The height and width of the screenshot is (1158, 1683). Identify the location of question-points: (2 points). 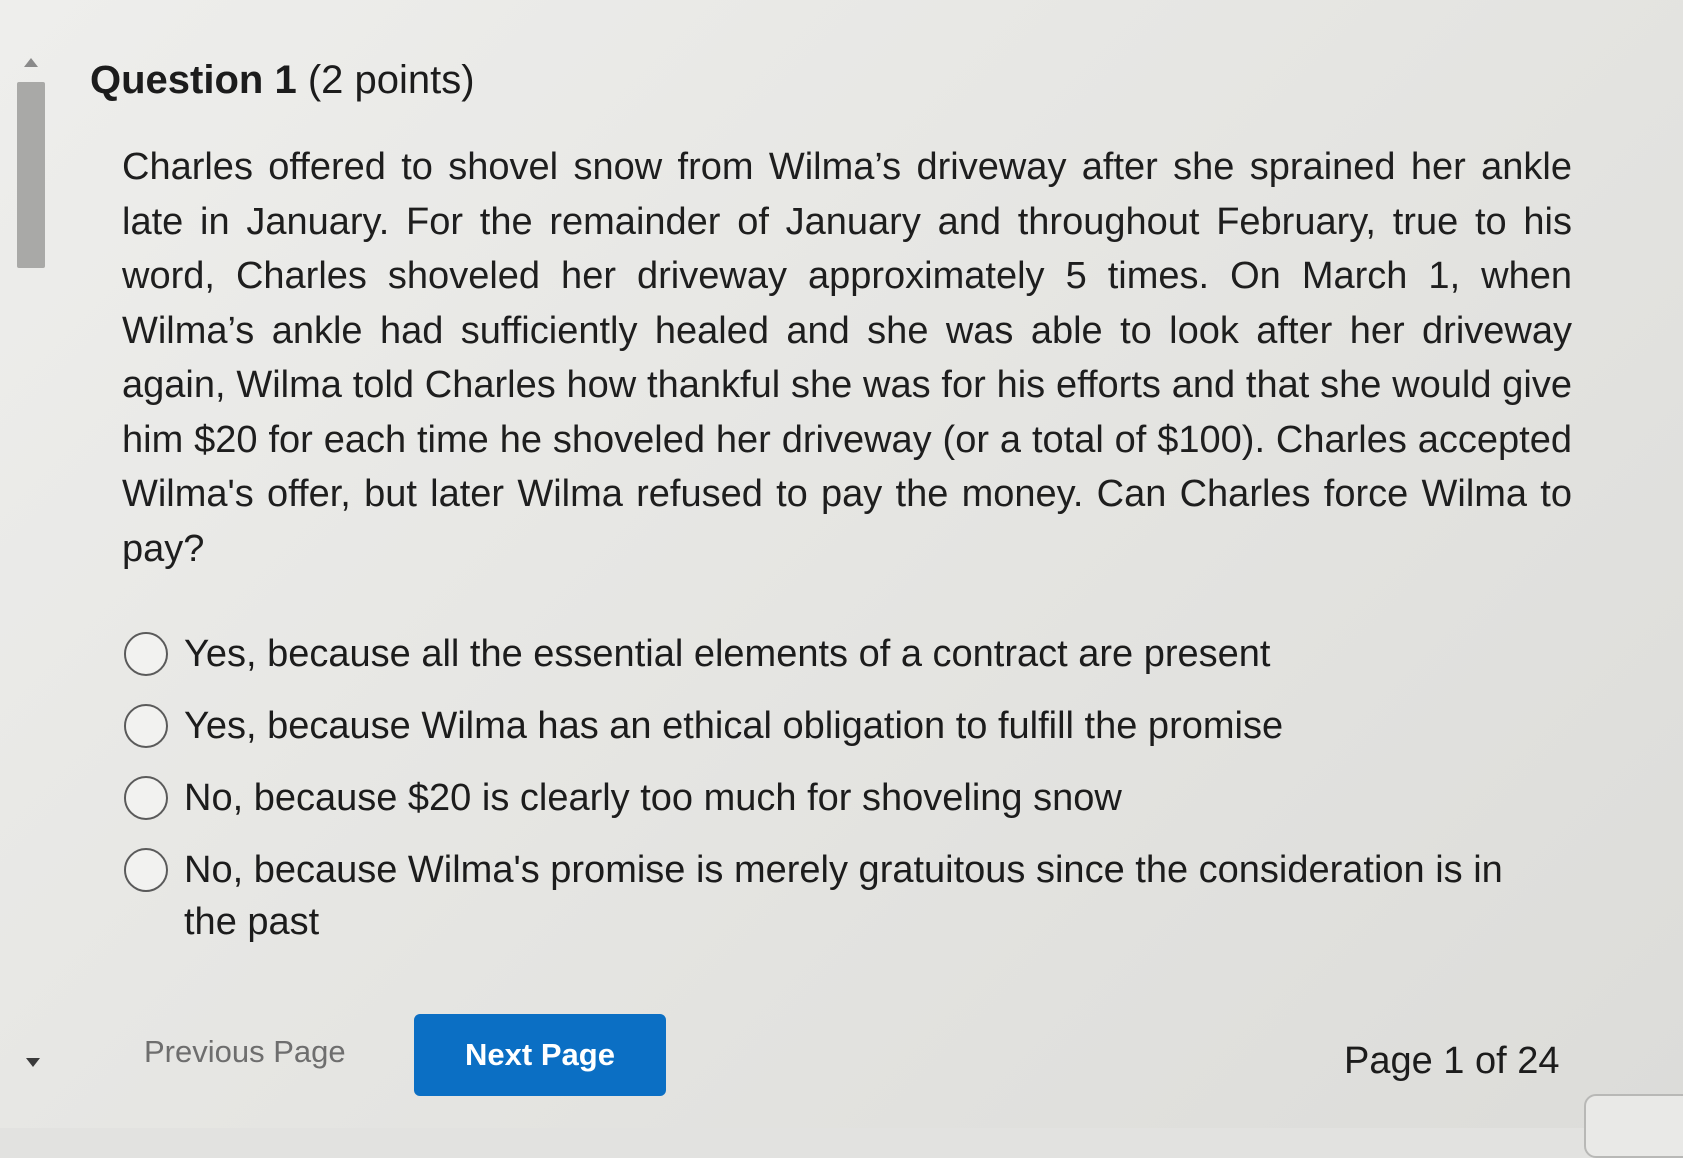
(391, 80).